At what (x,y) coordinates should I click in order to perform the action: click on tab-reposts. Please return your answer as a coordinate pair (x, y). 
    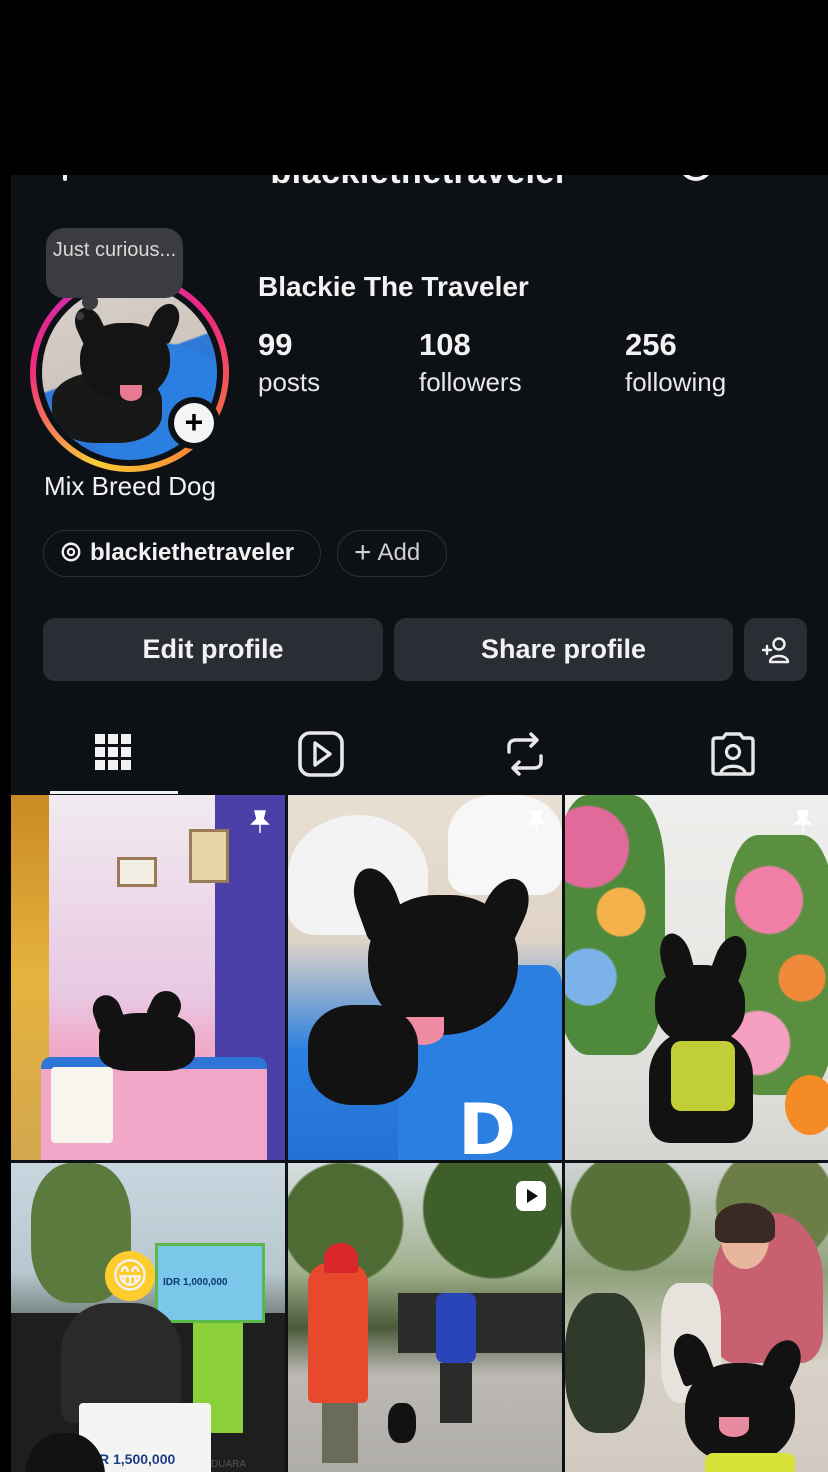
    Looking at the image, I should click on (521, 757).